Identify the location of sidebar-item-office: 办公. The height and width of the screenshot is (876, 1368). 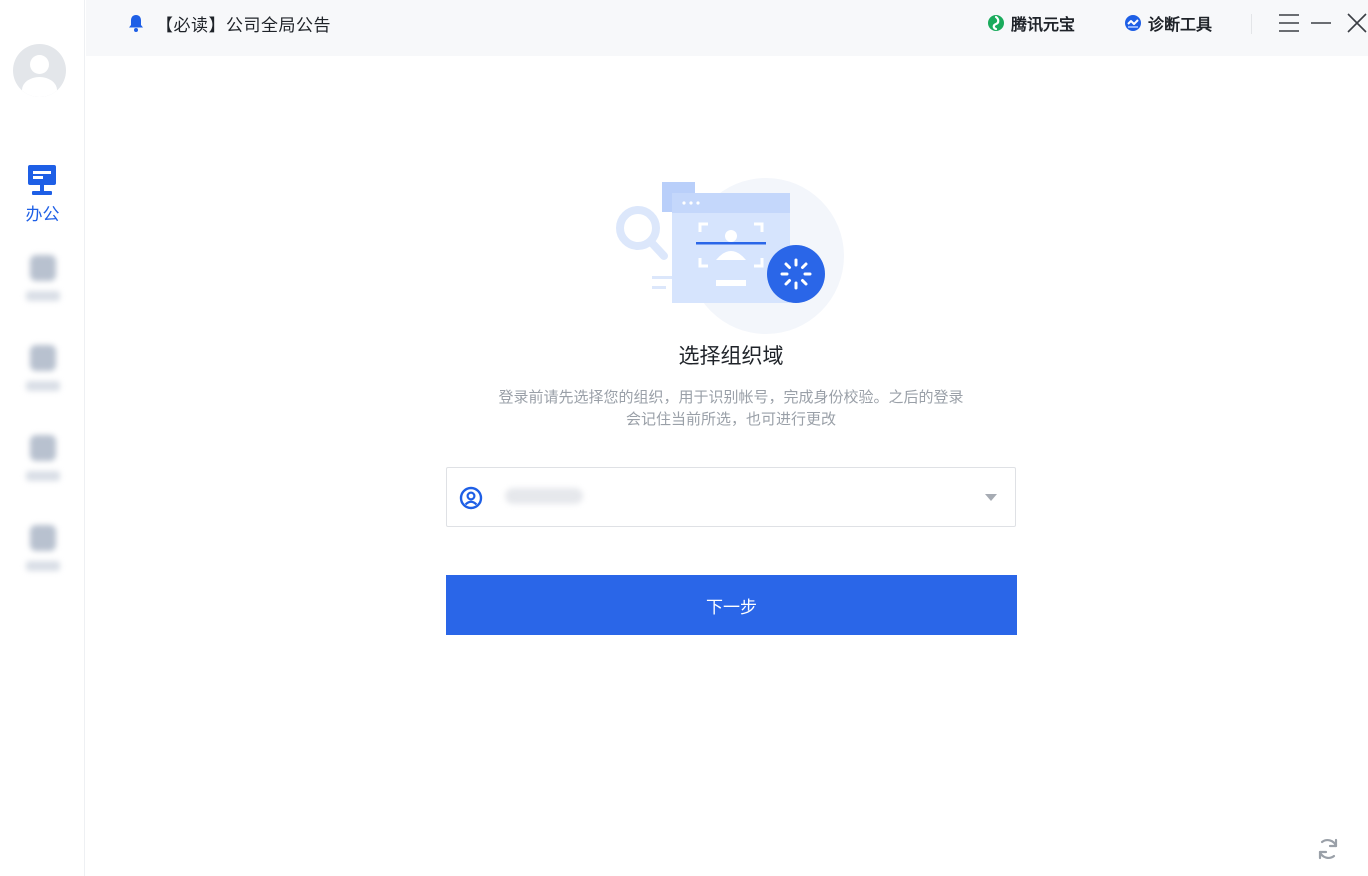
(42, 195).